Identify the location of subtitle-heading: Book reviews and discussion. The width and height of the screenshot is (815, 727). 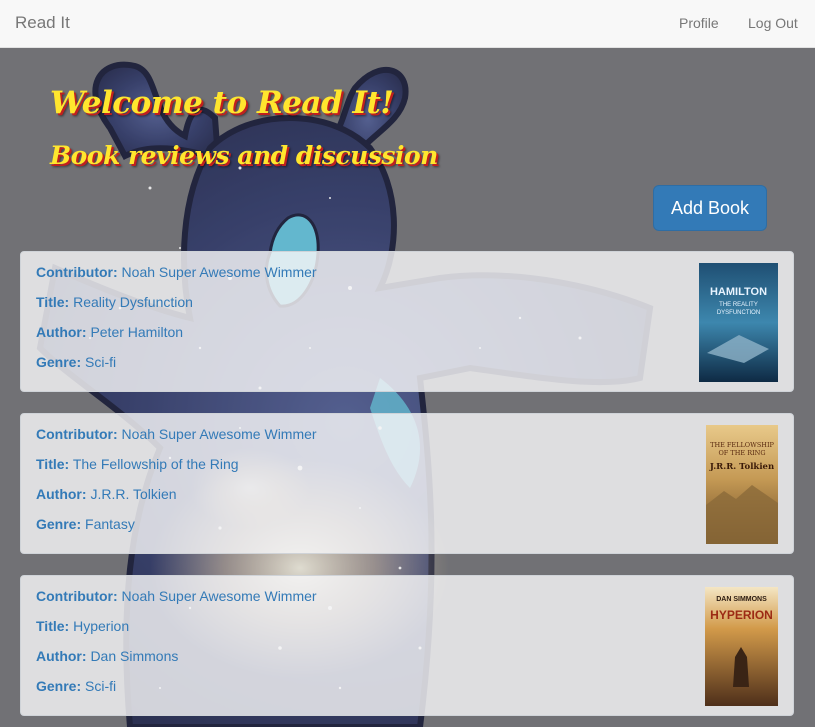
(244, 155).